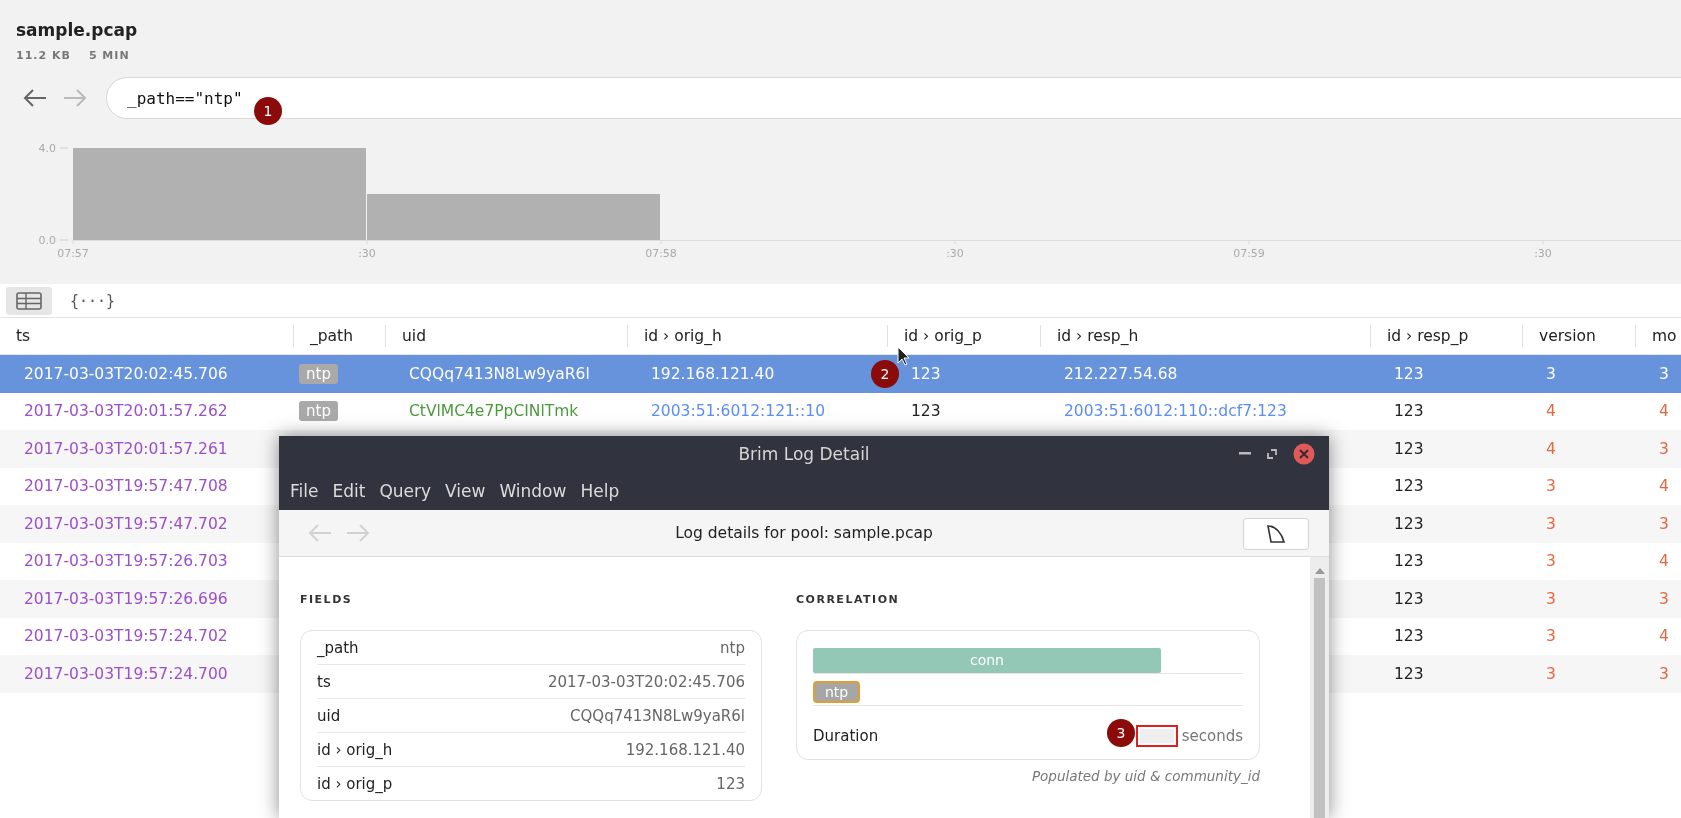 The height and width of the screenshot is (818, 1681). I want to click on table-cell: 192.168.121.40, so click(713, 373).